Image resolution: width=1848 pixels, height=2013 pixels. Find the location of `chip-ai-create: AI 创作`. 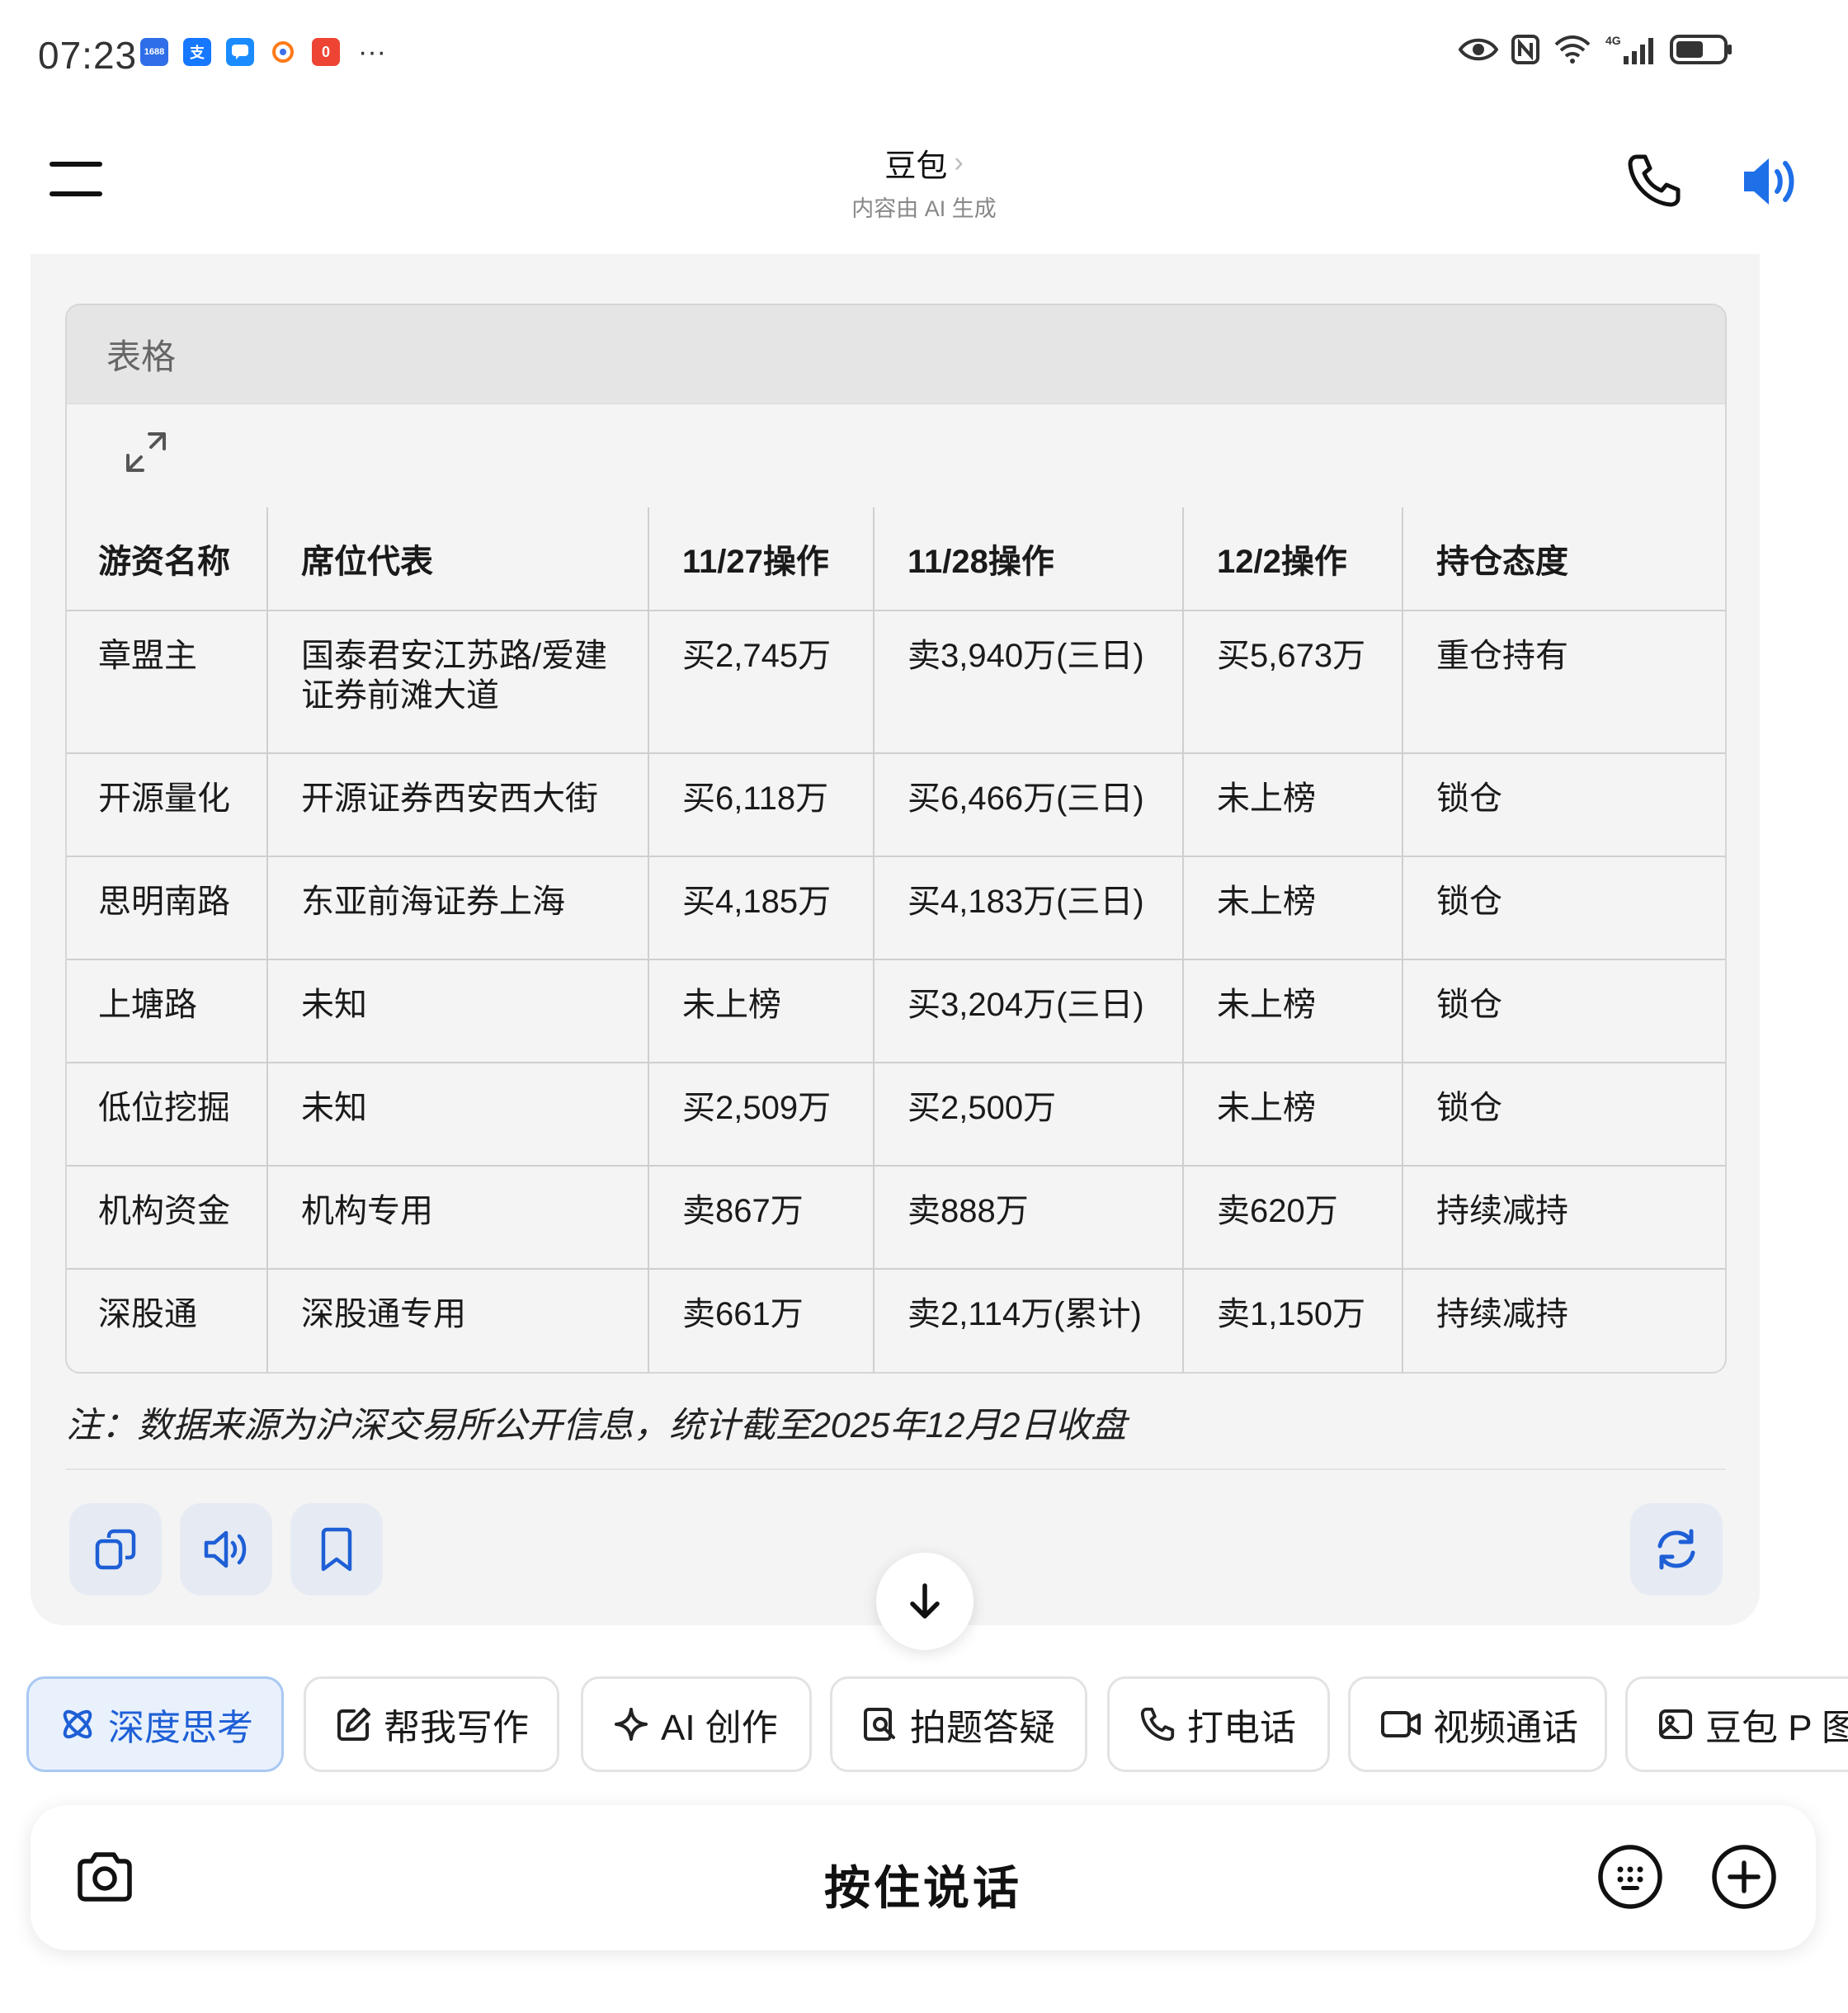

chip-ai-create: AI 创作 is located at coordinates (696, 1724).